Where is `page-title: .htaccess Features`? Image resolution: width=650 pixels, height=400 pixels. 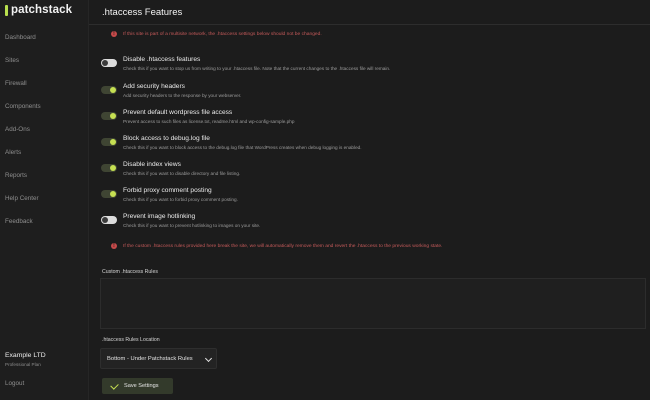 page-title: .htaccess Features is located at coordinates (142, 12).